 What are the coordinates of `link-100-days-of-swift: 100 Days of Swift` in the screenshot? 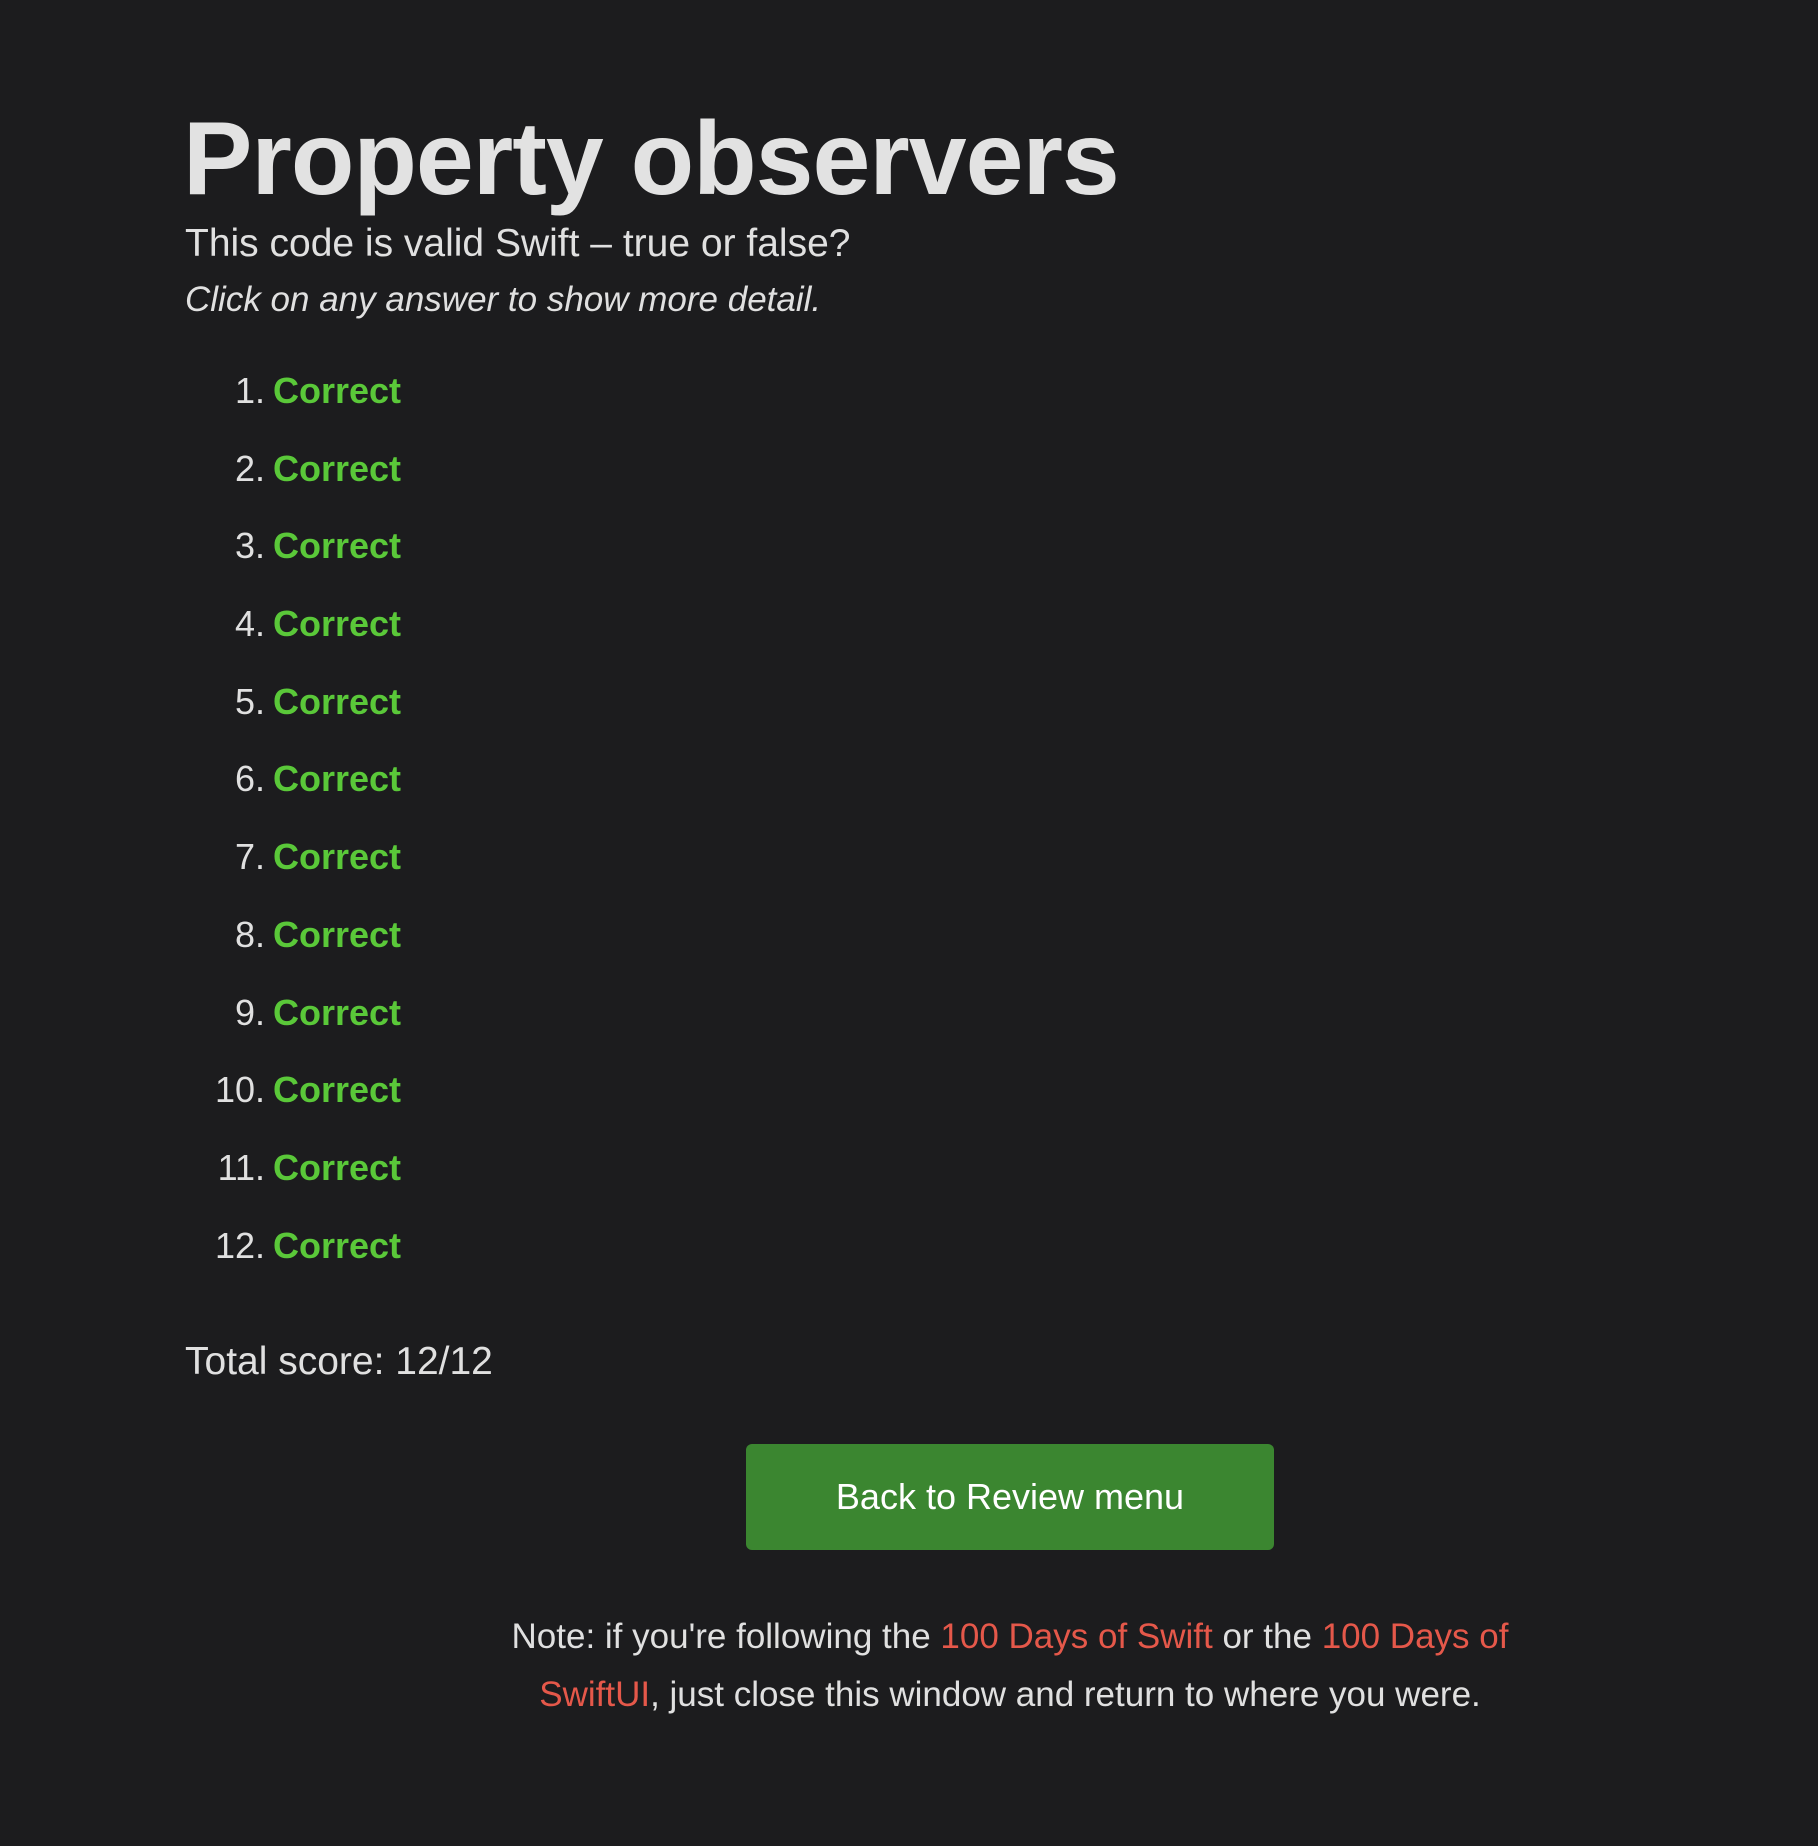 It's located at (1076, 1636).